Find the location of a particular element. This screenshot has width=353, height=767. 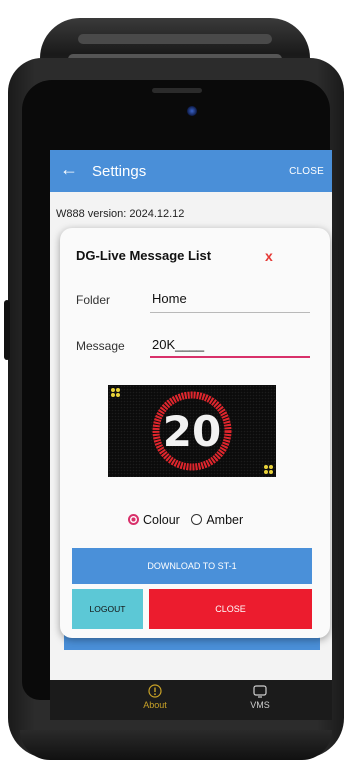

page-title: Settings is located at coordinates (119, 171).